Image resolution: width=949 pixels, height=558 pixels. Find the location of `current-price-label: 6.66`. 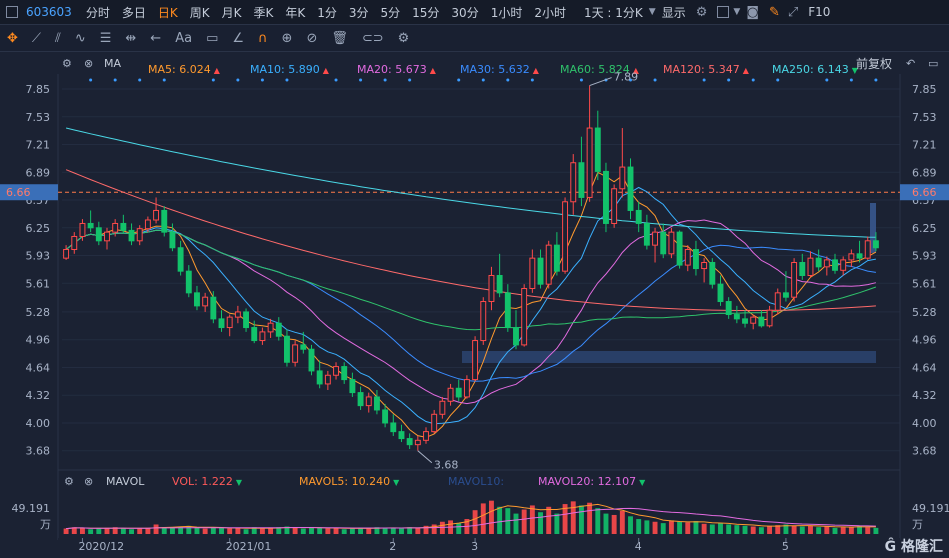

current-price-label: 6.66 is located at coordinates (924, 192).